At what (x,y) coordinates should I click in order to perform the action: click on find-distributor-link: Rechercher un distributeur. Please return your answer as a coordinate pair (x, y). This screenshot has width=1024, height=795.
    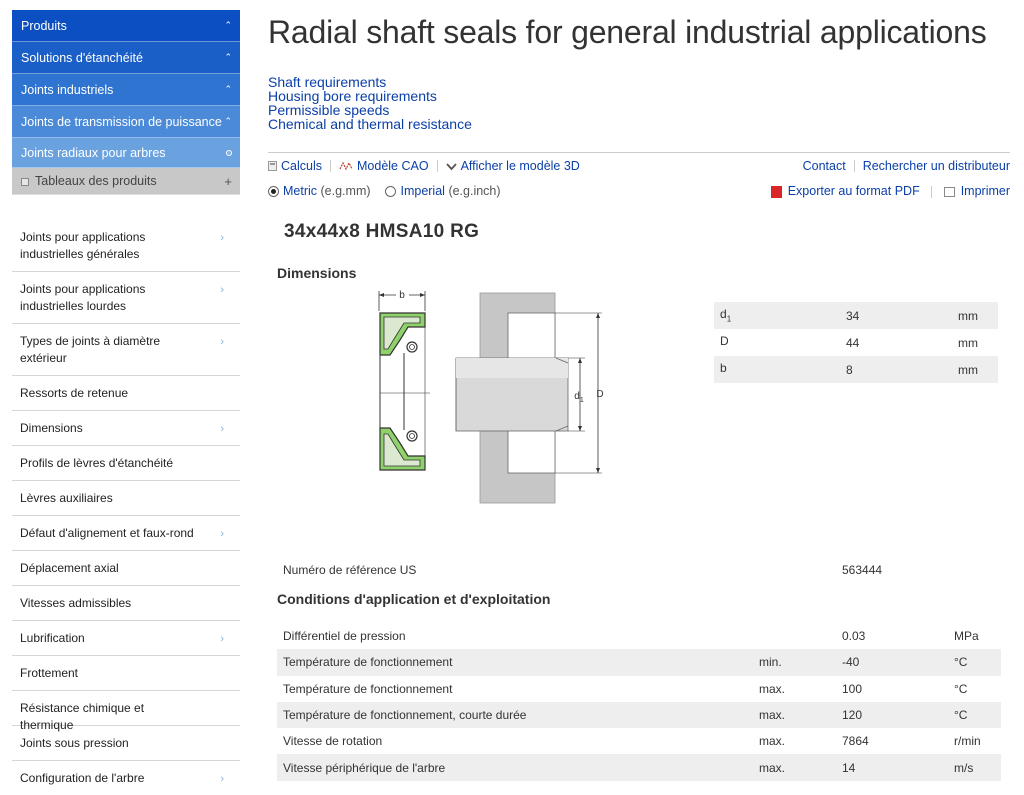
    Looking at the image, I should click on (936, 166).